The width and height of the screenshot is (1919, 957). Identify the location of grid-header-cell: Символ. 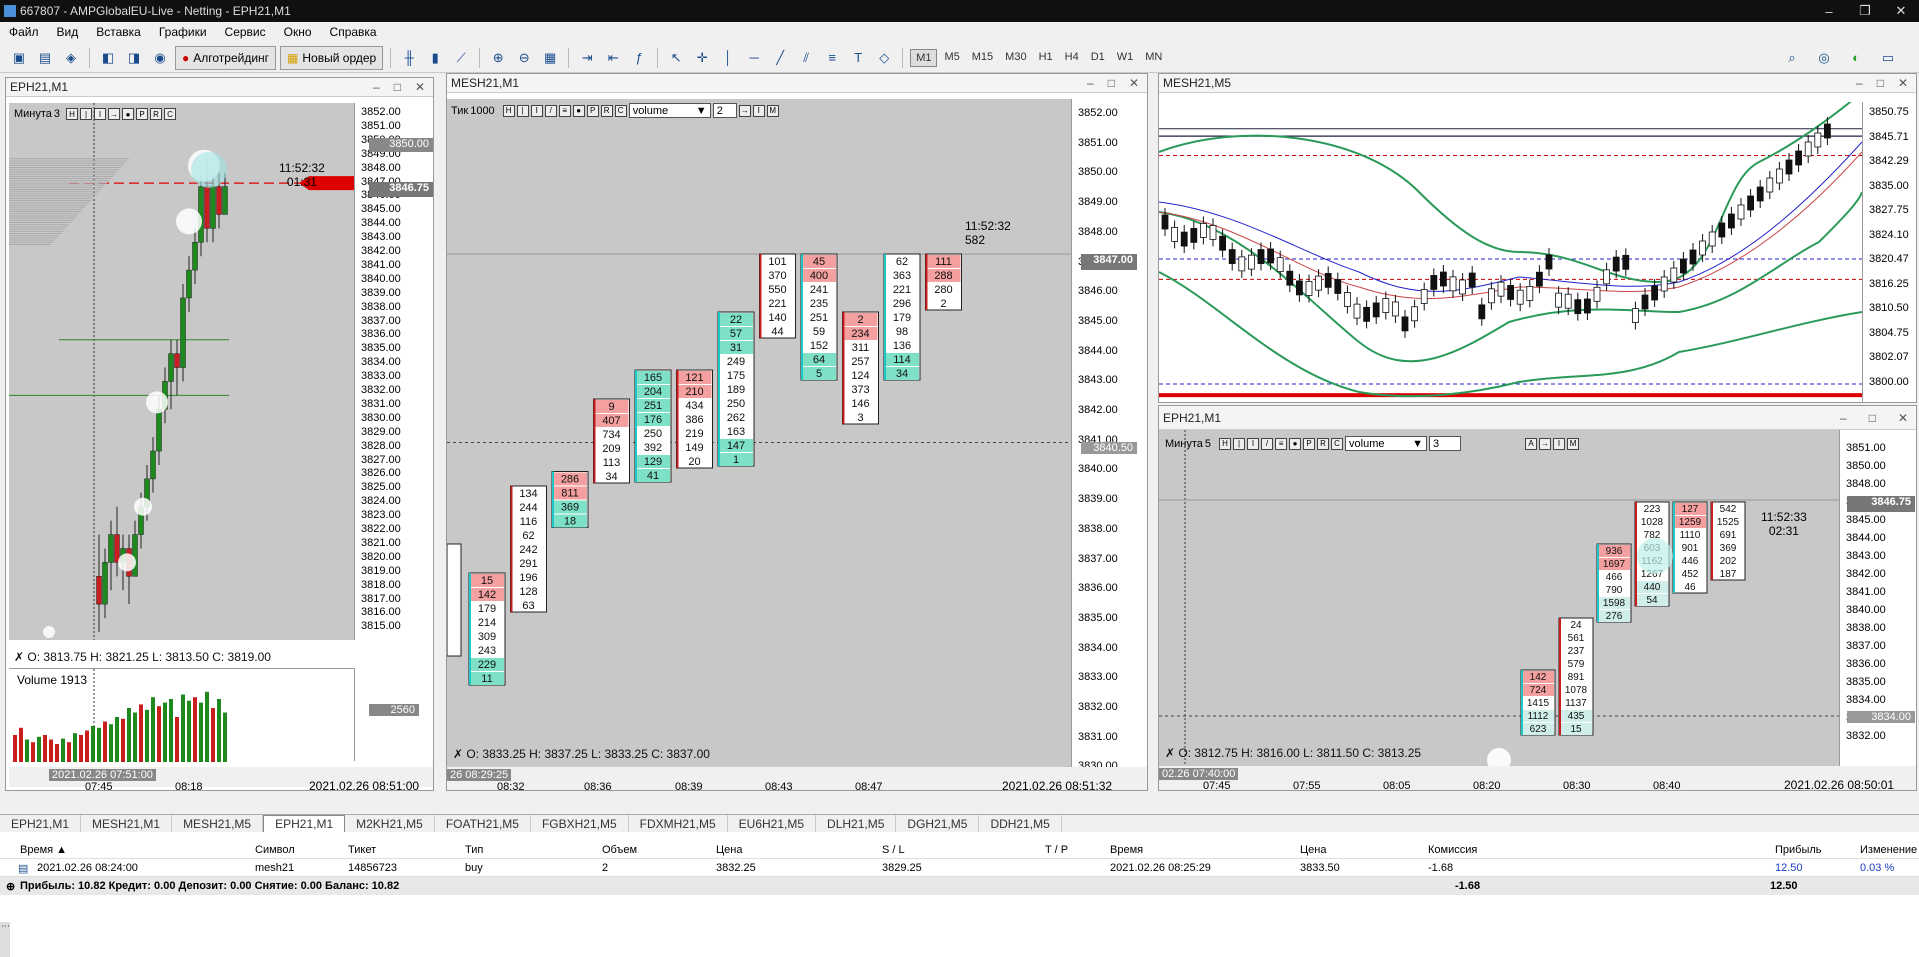
(275, 850).